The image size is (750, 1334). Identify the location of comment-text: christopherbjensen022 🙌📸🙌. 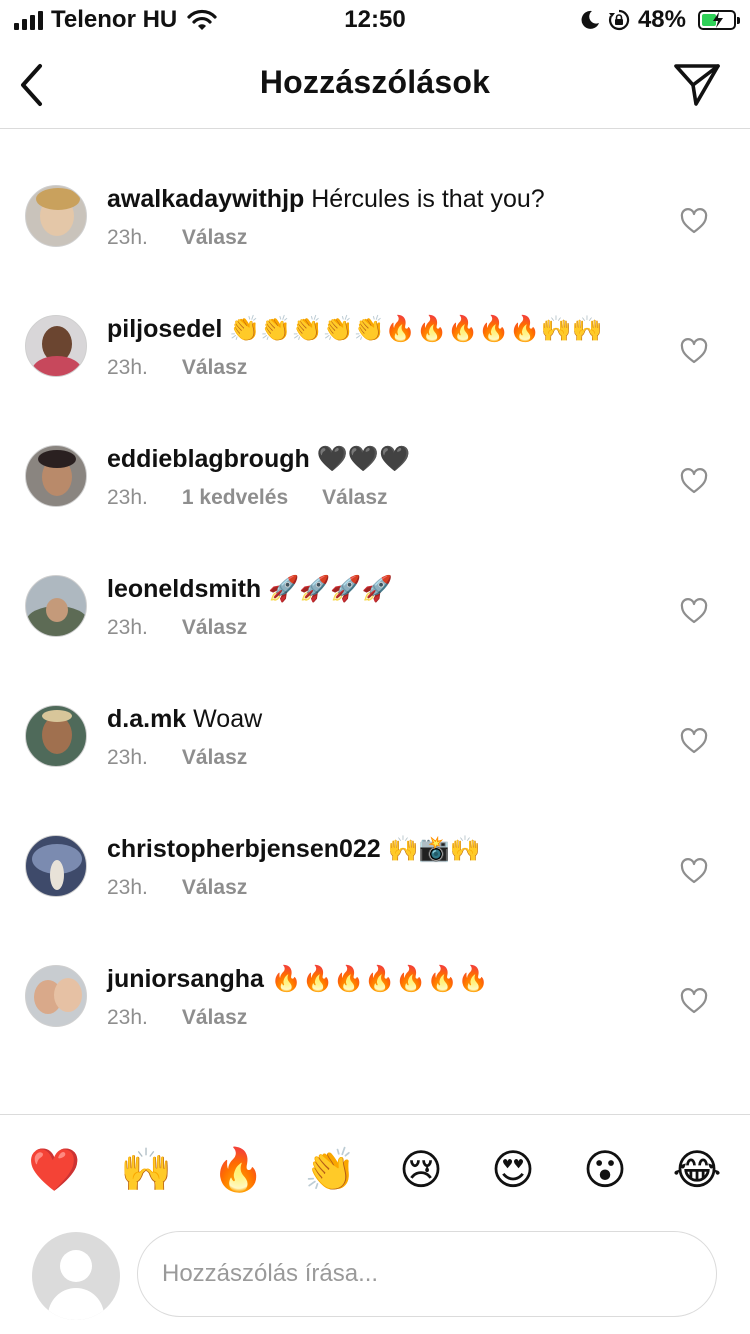
(377, 849).